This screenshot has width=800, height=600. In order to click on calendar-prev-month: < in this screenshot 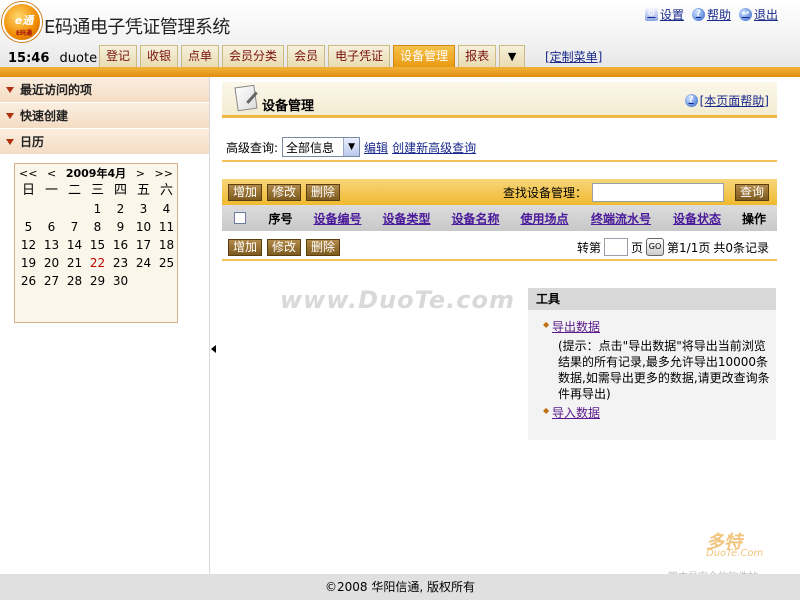, I will do `click(51, 174)`.